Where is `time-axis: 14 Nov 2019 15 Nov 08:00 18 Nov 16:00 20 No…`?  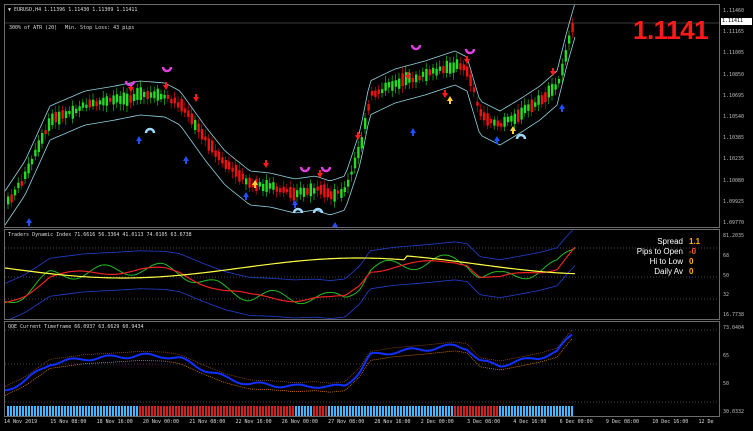
time-axis: 14 Nov 2019 15 Nov 08:00 18 Nov 16:00 20 No… is located at coordinates (376, 424).